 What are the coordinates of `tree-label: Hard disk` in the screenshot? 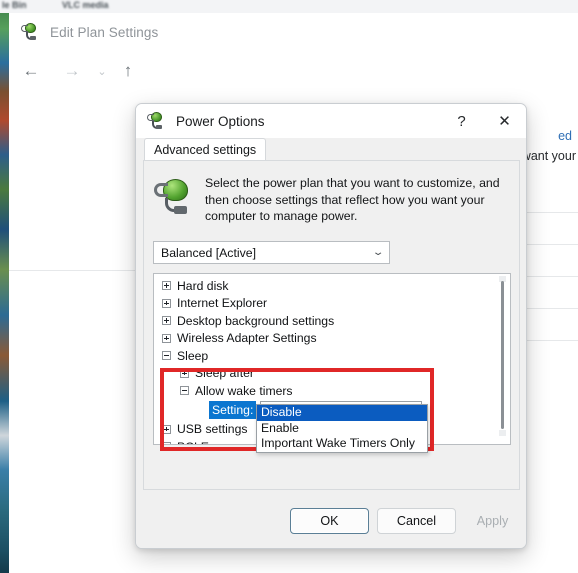 It's located at (203, 285).